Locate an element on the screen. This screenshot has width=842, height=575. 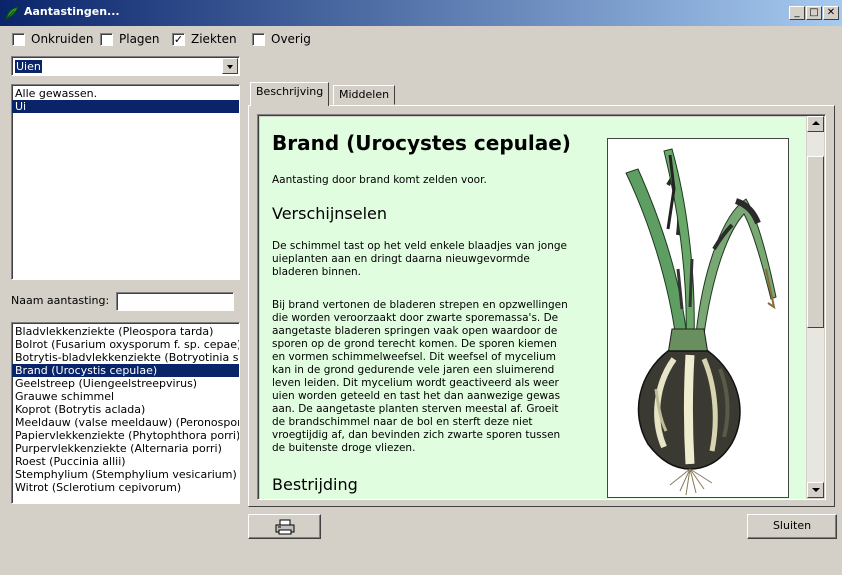
scroll-up-icon is located at coordinates (815, 124).